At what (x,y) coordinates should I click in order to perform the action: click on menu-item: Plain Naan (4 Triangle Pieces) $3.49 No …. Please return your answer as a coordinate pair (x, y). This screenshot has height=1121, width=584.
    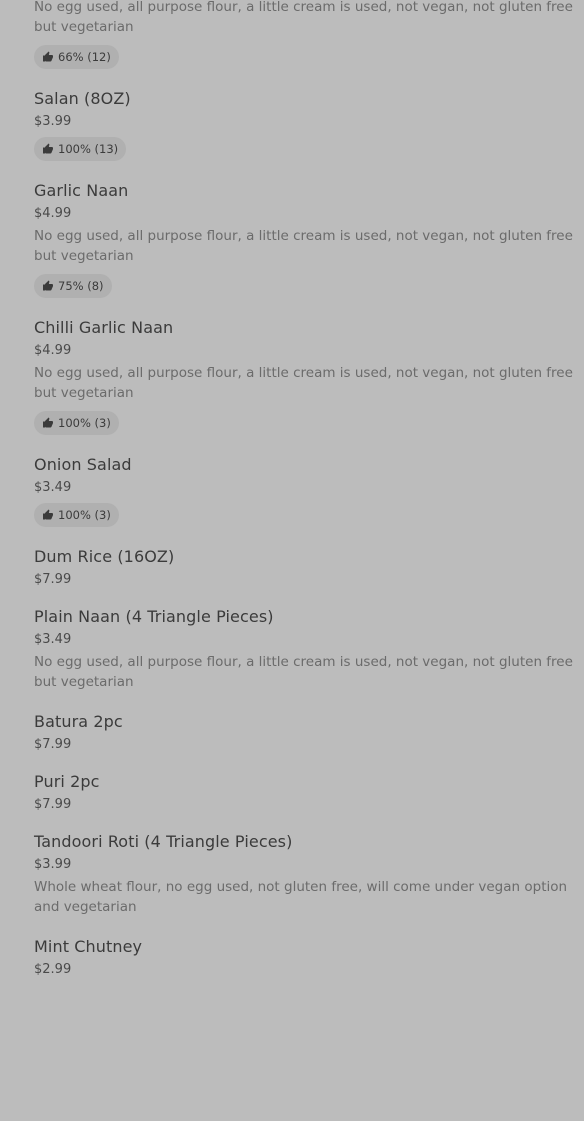
    Looking at the image, I should click on (304, 649).